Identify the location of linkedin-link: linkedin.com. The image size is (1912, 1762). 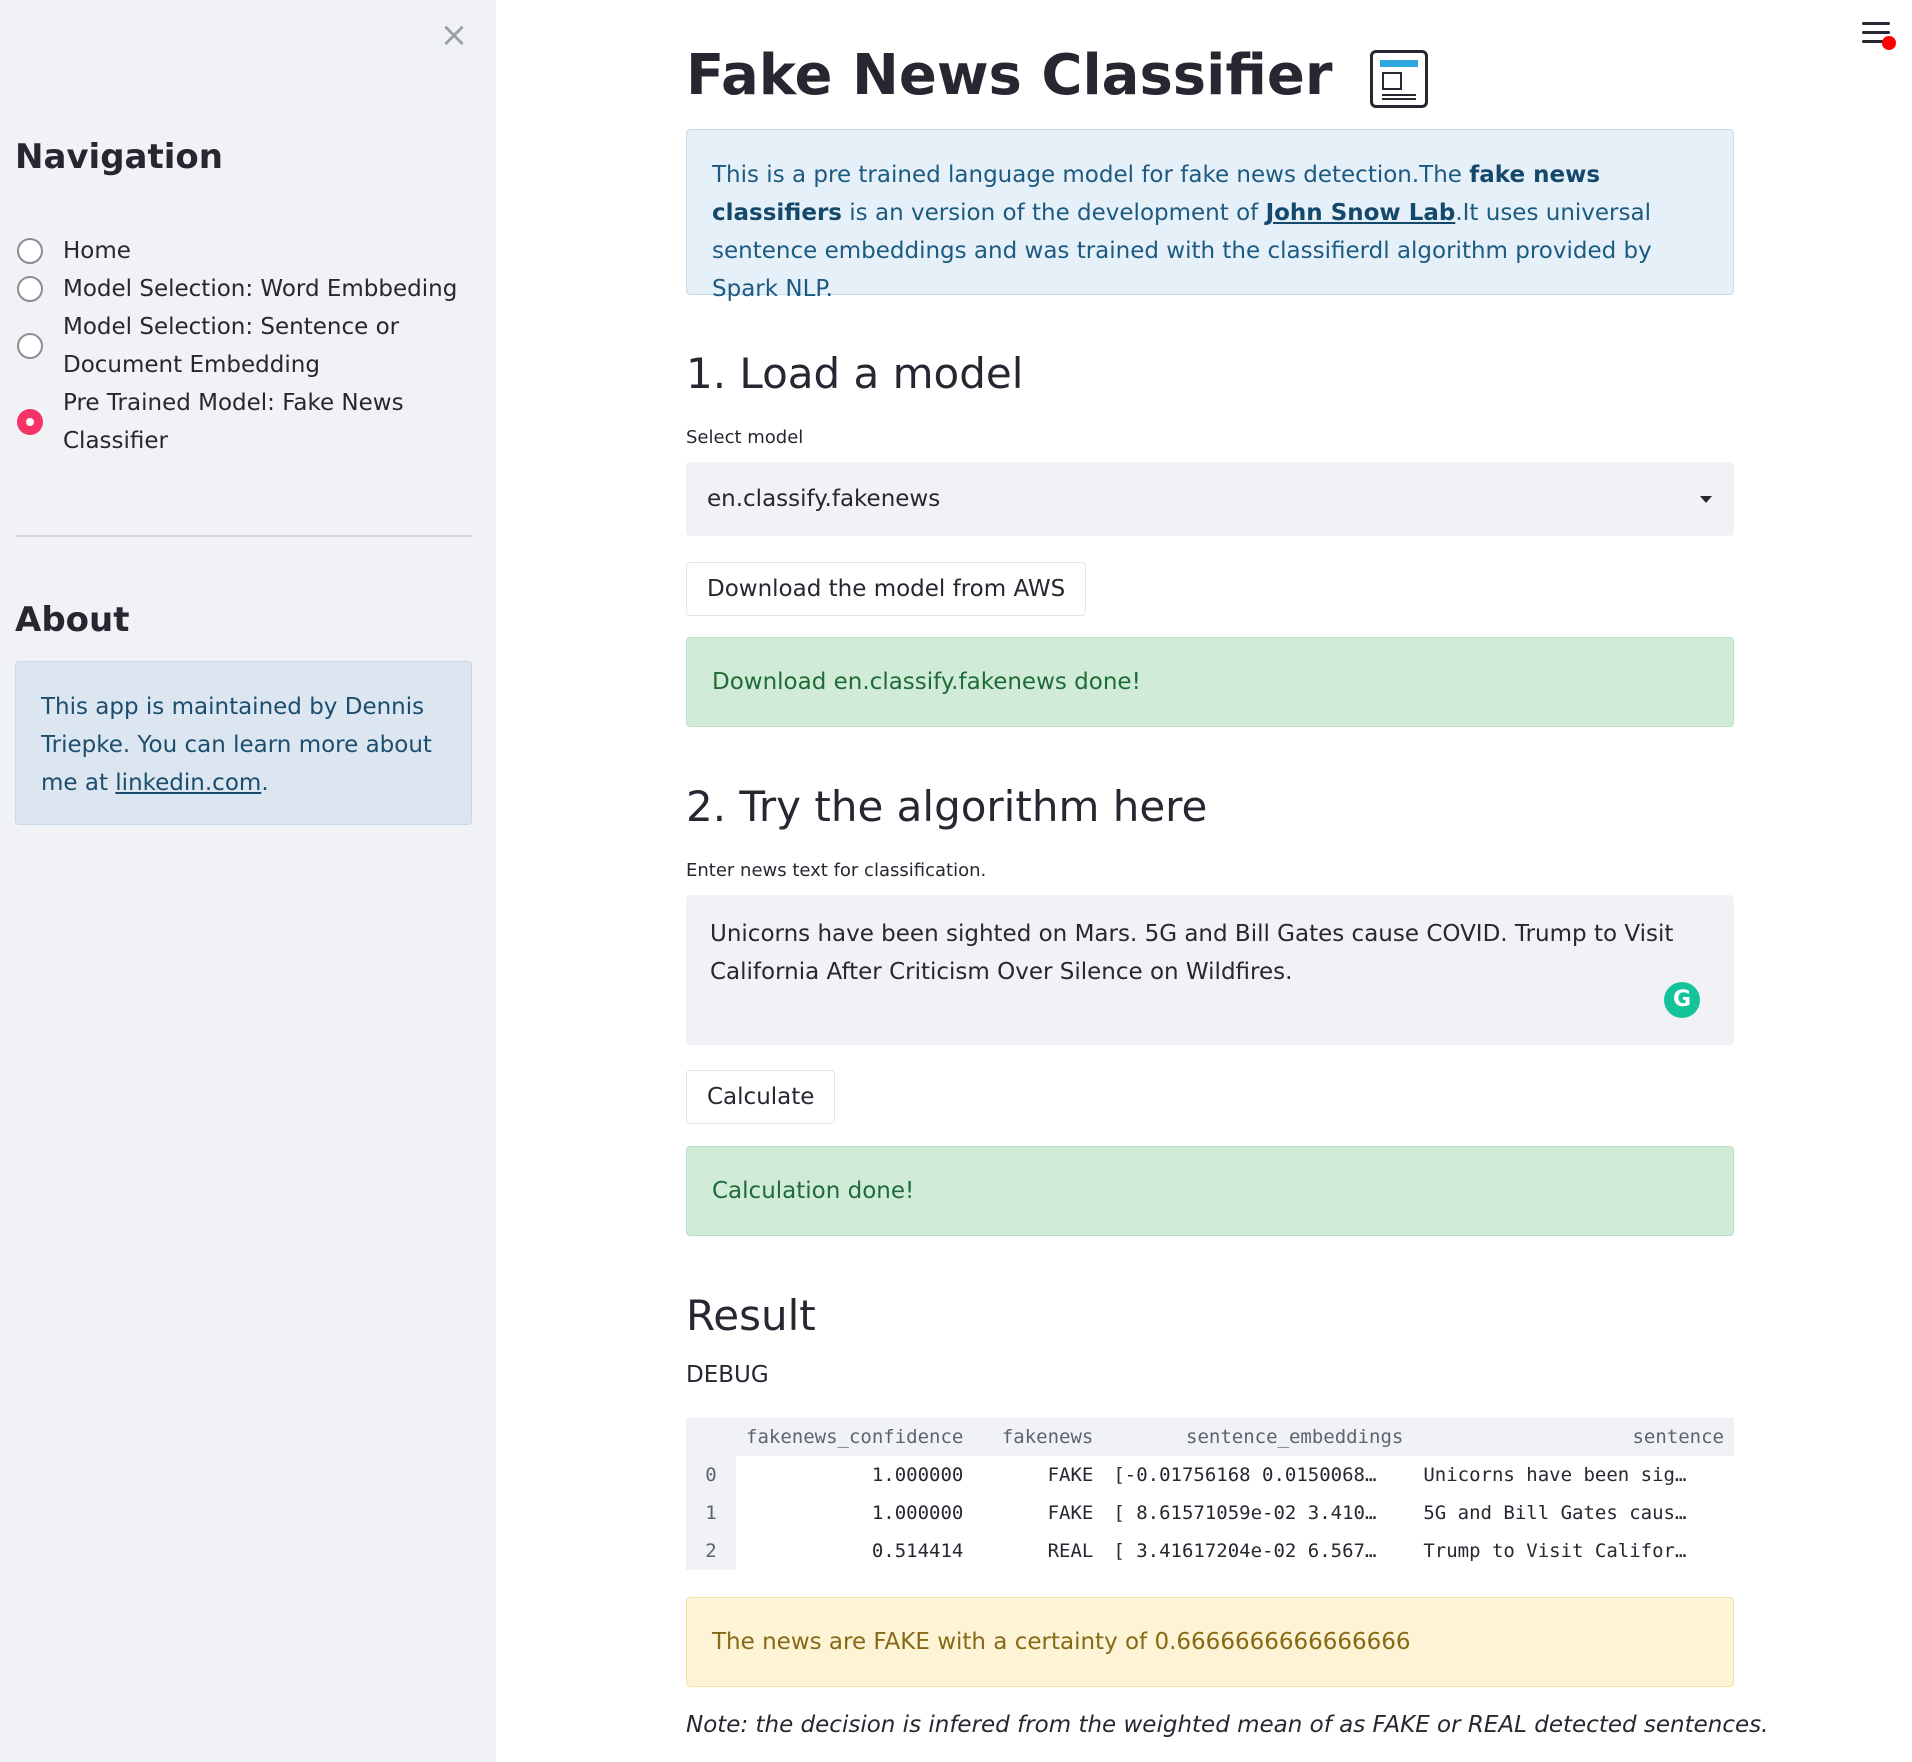
(188, 783).